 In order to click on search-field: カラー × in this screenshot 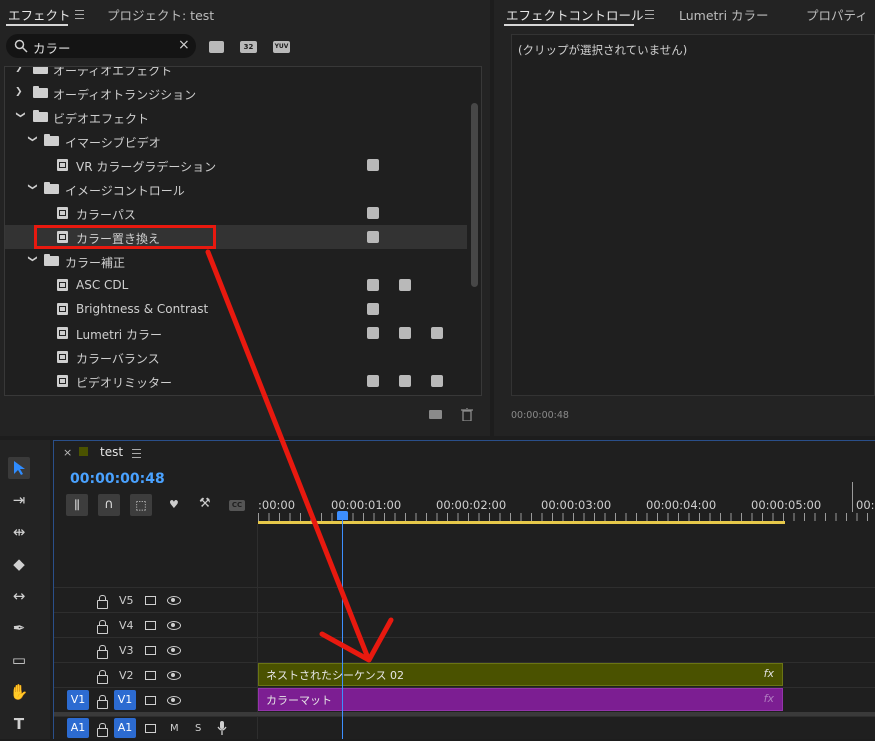, I will do `click(101, 46)`.